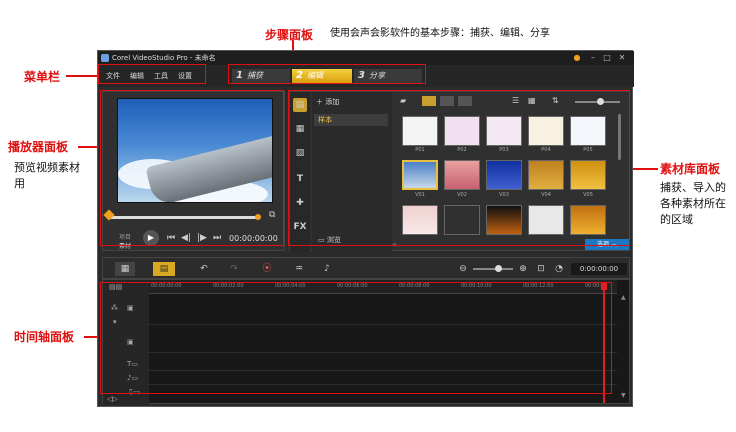  Describe the element at coordinates (541, 269) in the screenshot. I see `fit-project-icon: ⊡` at that location.